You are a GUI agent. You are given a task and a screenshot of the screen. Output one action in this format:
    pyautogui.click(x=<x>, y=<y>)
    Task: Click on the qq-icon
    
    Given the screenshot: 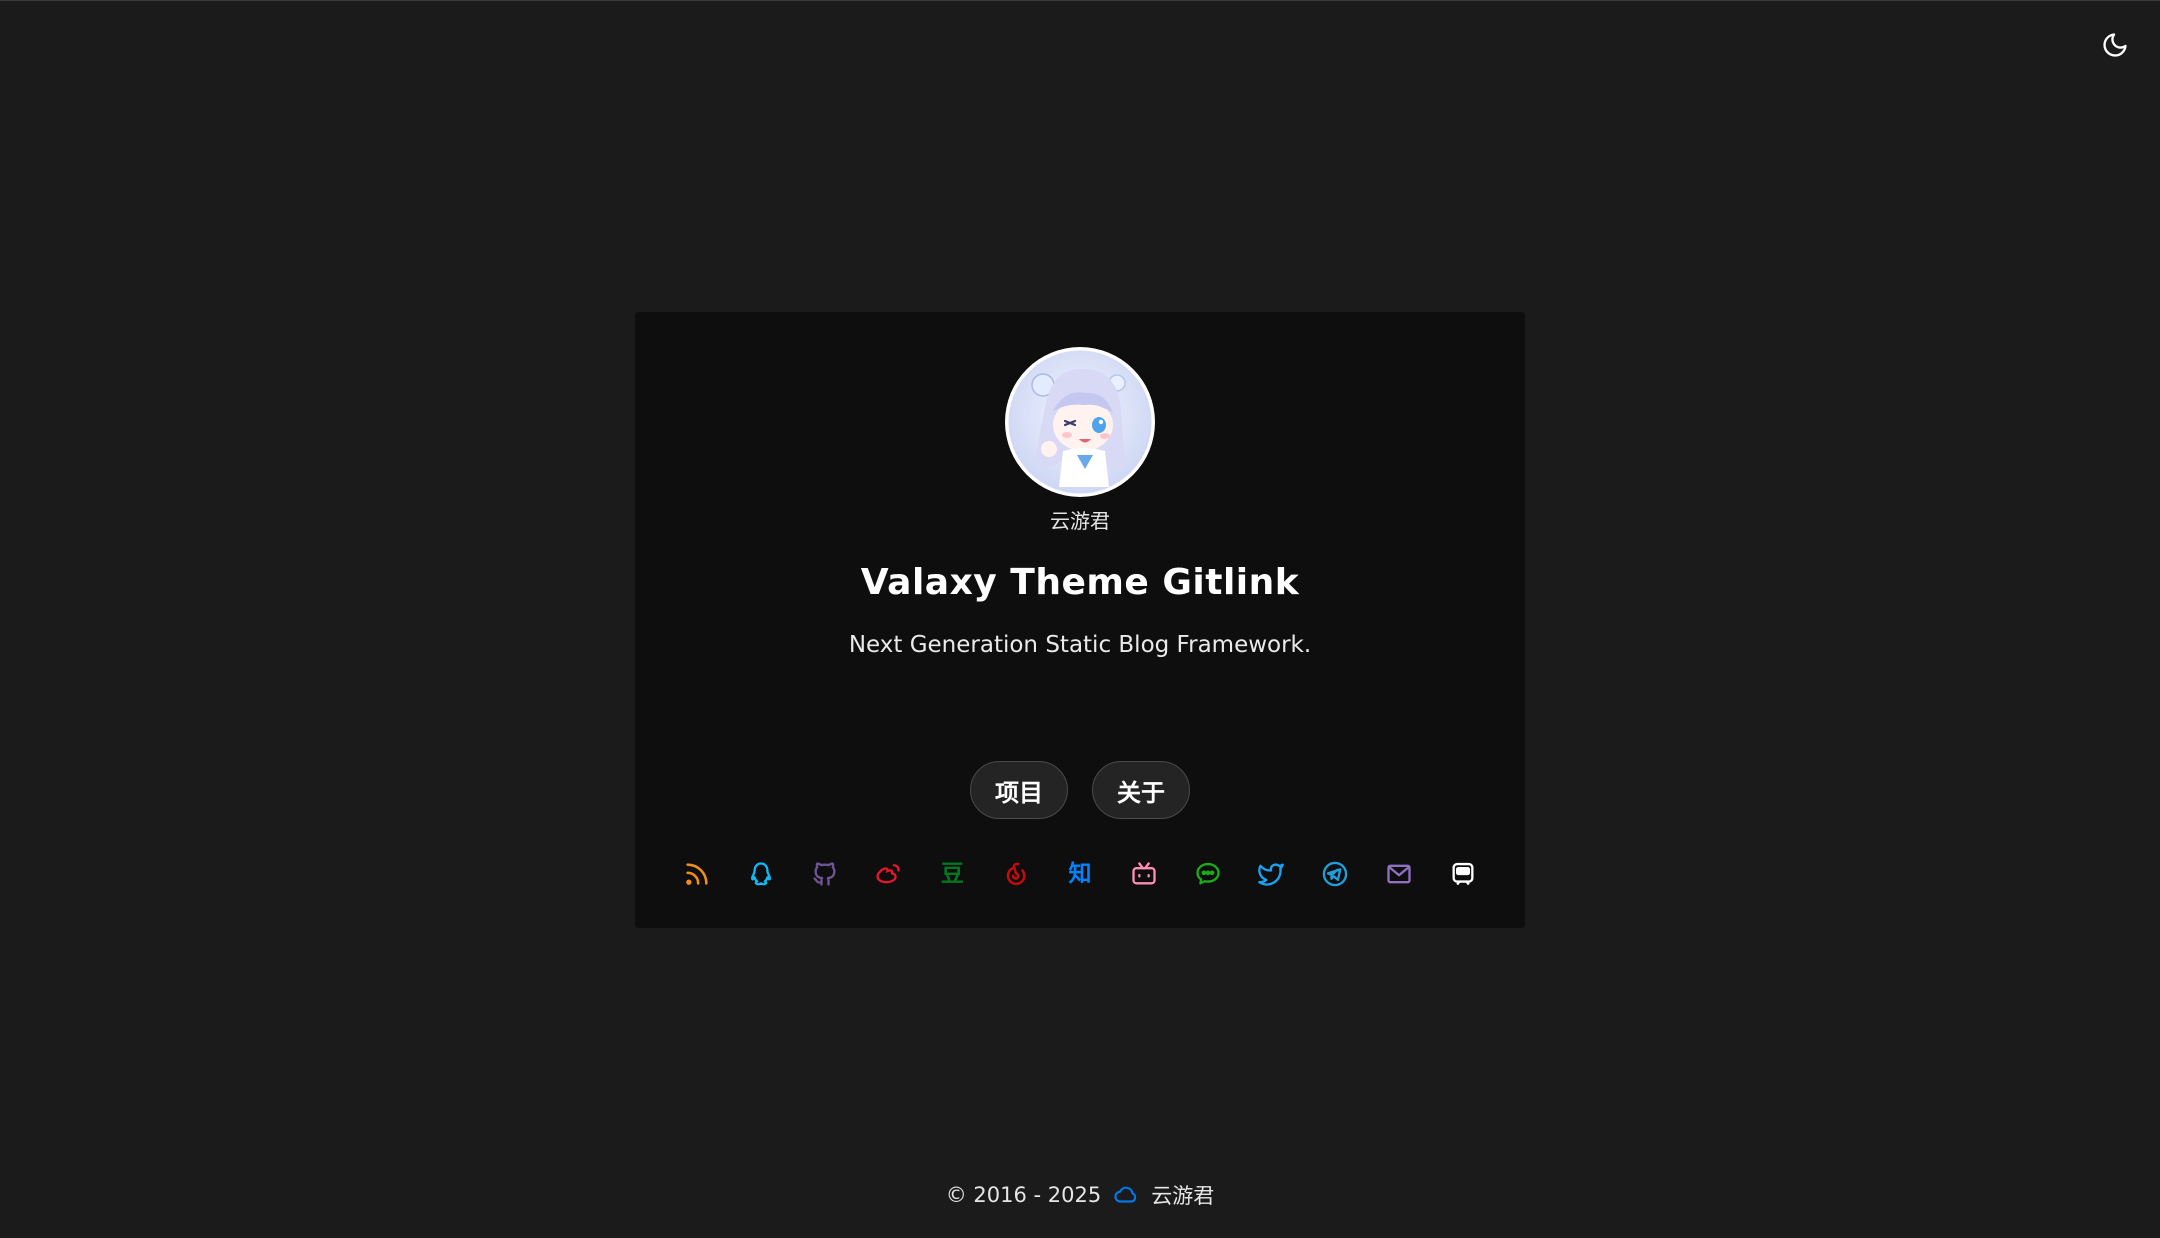 What is the action you would take?
    pyautogui.click(x=760, y=874)
    